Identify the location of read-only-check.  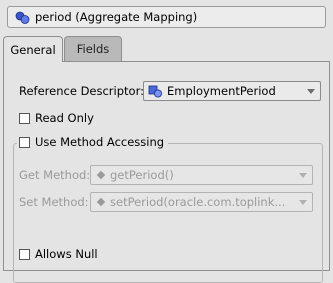
(24, 118).